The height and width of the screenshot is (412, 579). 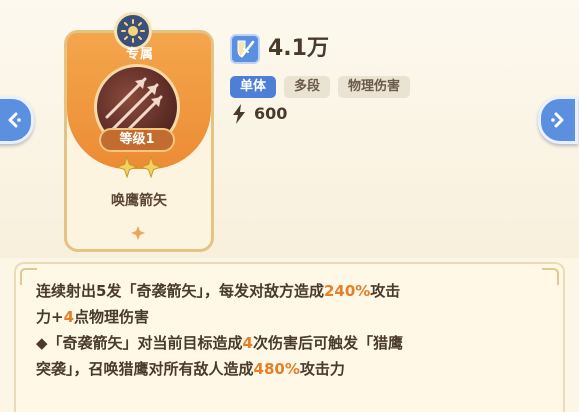 I want to click on sword-shield-icon, so click(x=245, y=49).